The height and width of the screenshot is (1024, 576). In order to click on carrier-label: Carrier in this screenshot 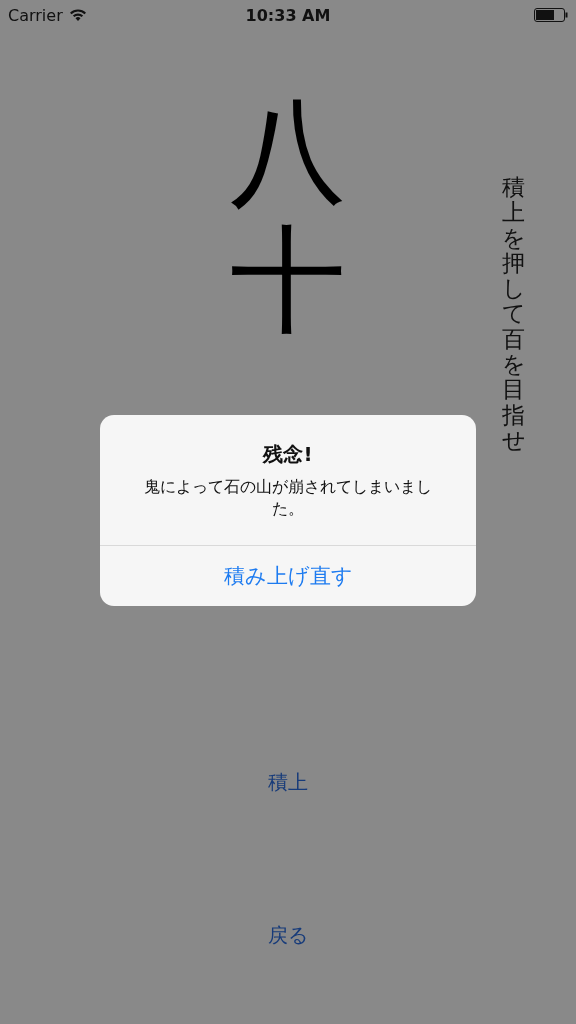, I will do `click(35, 15)`.